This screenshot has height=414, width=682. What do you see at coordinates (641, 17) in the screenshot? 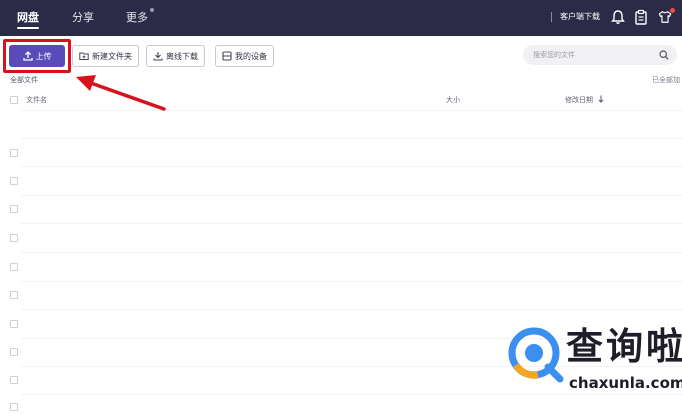
I see `clipboard-icon` at bounding box center [641, 17].